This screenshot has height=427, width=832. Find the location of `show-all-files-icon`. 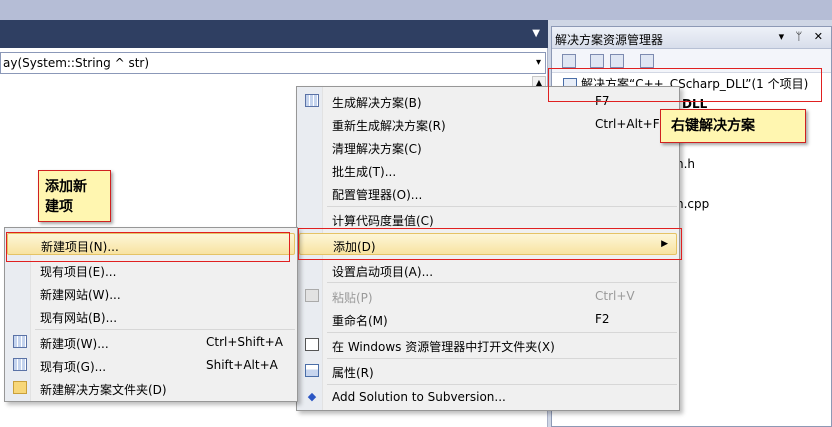

show-all-files-icon is located at coordinates (597, 61).